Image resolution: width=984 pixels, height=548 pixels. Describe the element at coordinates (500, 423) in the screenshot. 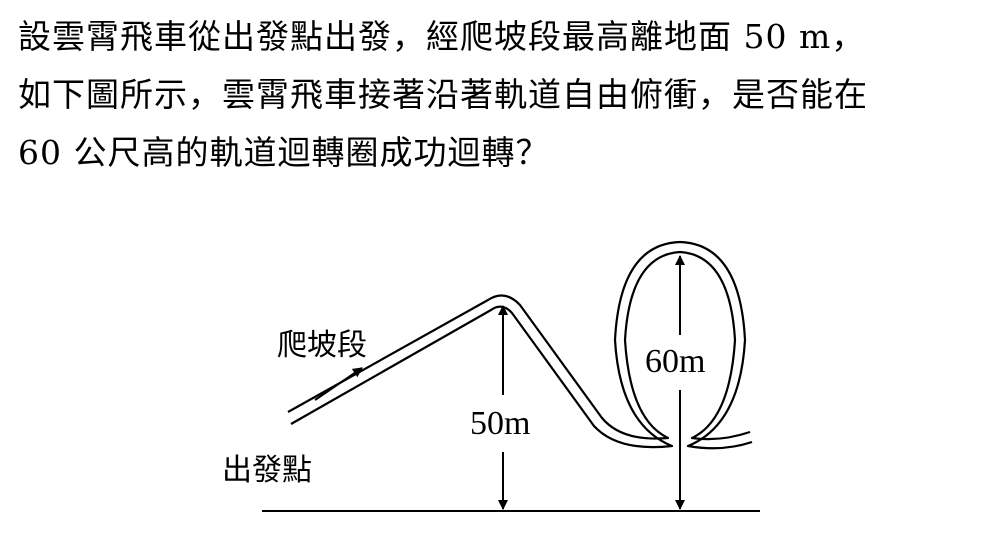

I see `peak-height-label: 50m` at that location.